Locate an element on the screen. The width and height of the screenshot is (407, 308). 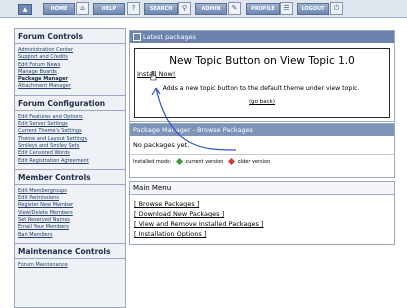
profile-icon: ☰ is located at coordinates (286, 8).